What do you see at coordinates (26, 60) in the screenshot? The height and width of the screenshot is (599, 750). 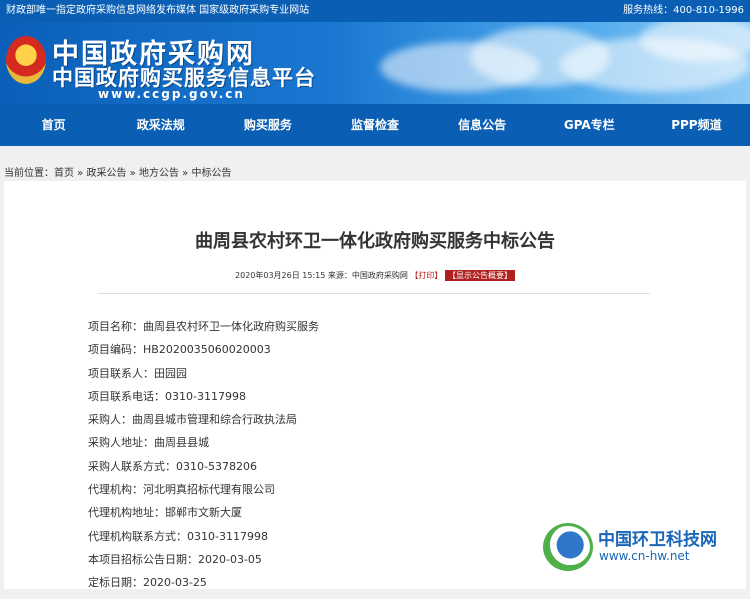 I see `national-emblem-icon: ★` at bounding box center [26, 60].